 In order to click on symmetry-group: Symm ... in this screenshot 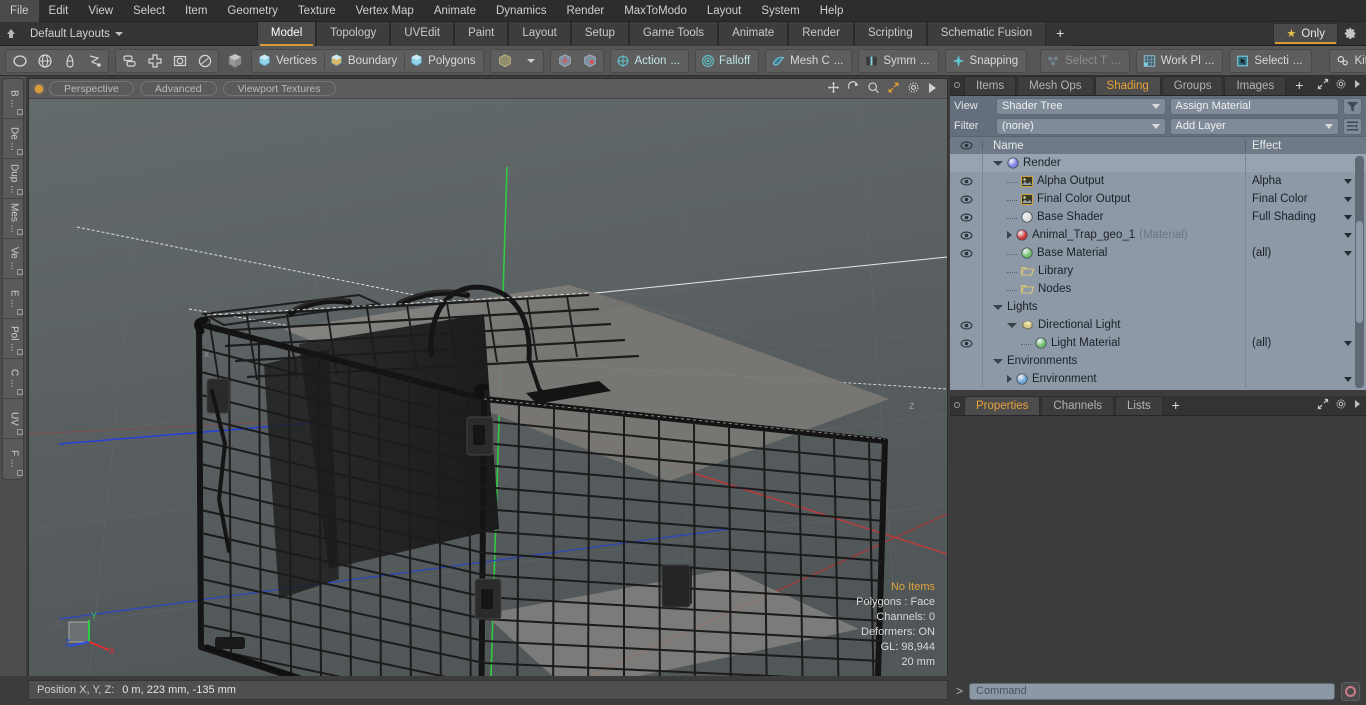, I will do `click(898, 60)`.